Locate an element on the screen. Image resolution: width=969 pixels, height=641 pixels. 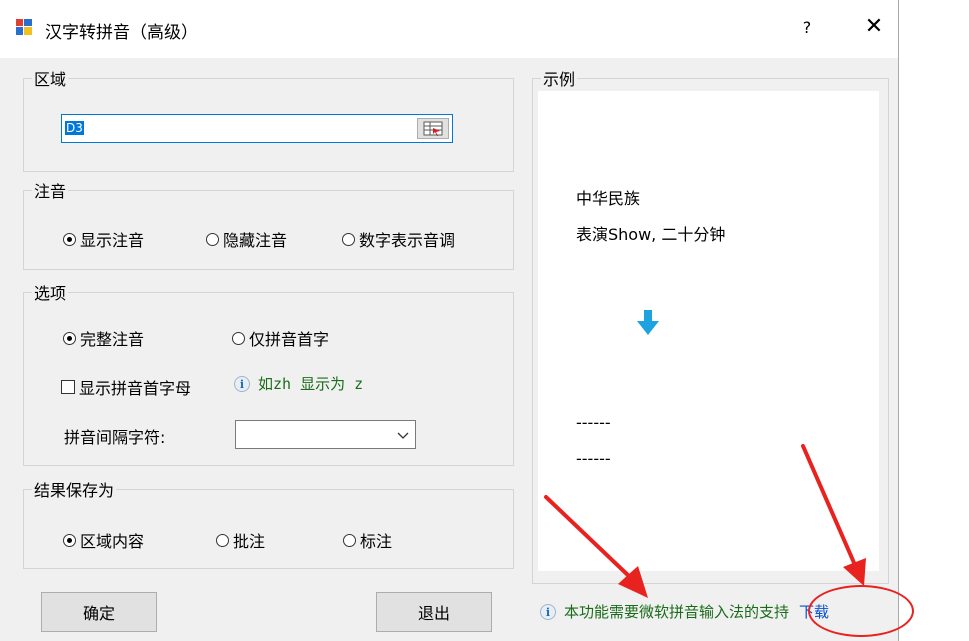
radio-numeric-tone: 数字表示音调 is located at coordinates (398, 239).